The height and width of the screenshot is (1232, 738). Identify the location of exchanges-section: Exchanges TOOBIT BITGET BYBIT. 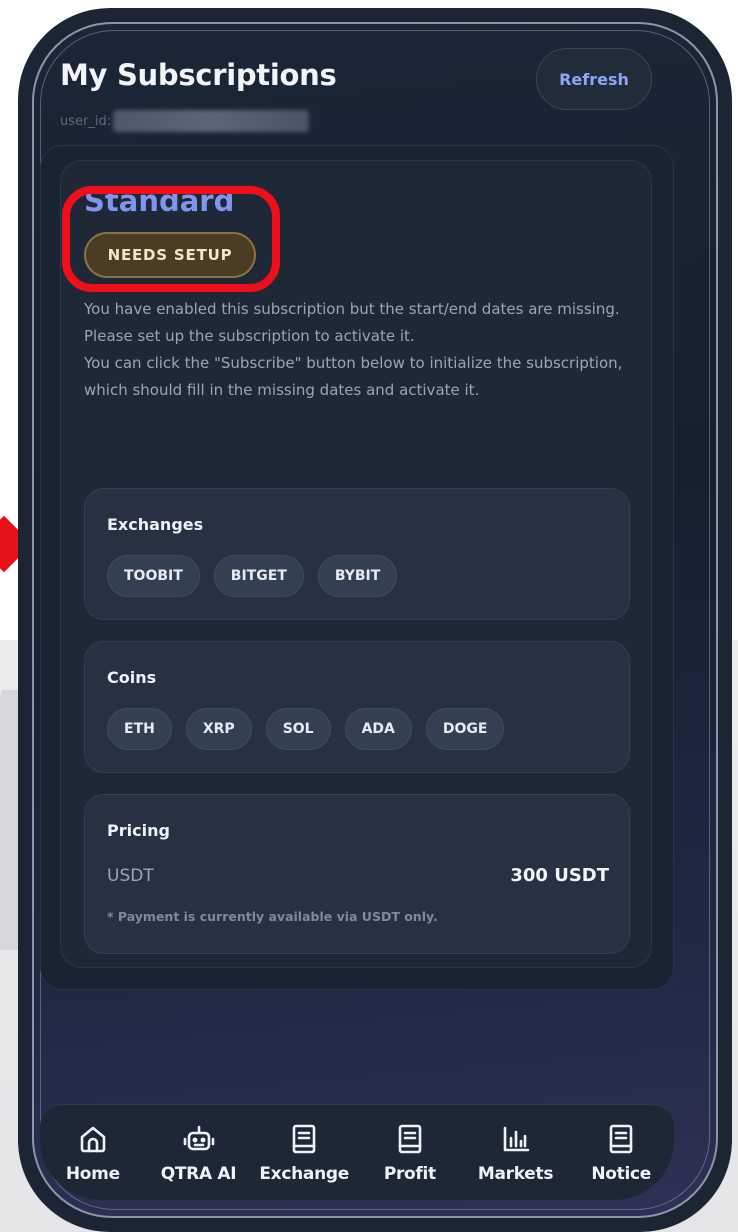
(357, 554).